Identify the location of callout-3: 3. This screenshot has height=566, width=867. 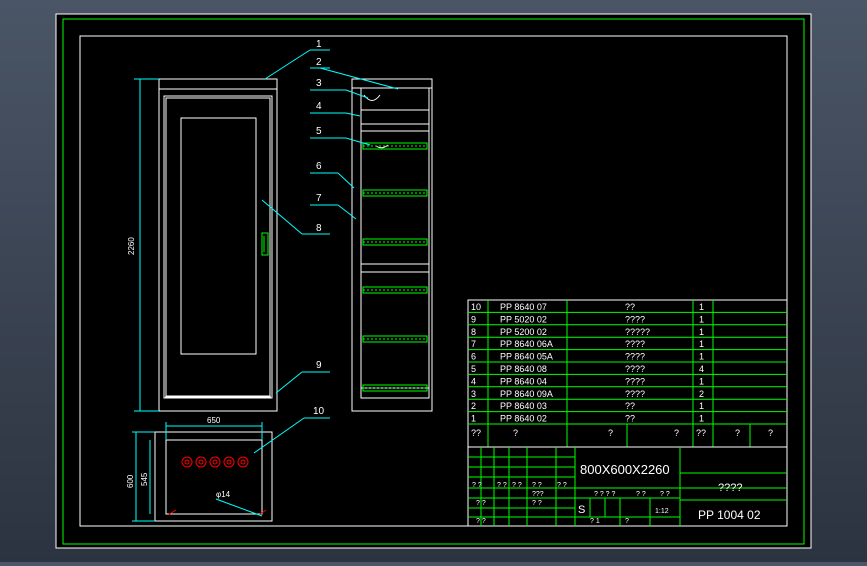
(319, 83).